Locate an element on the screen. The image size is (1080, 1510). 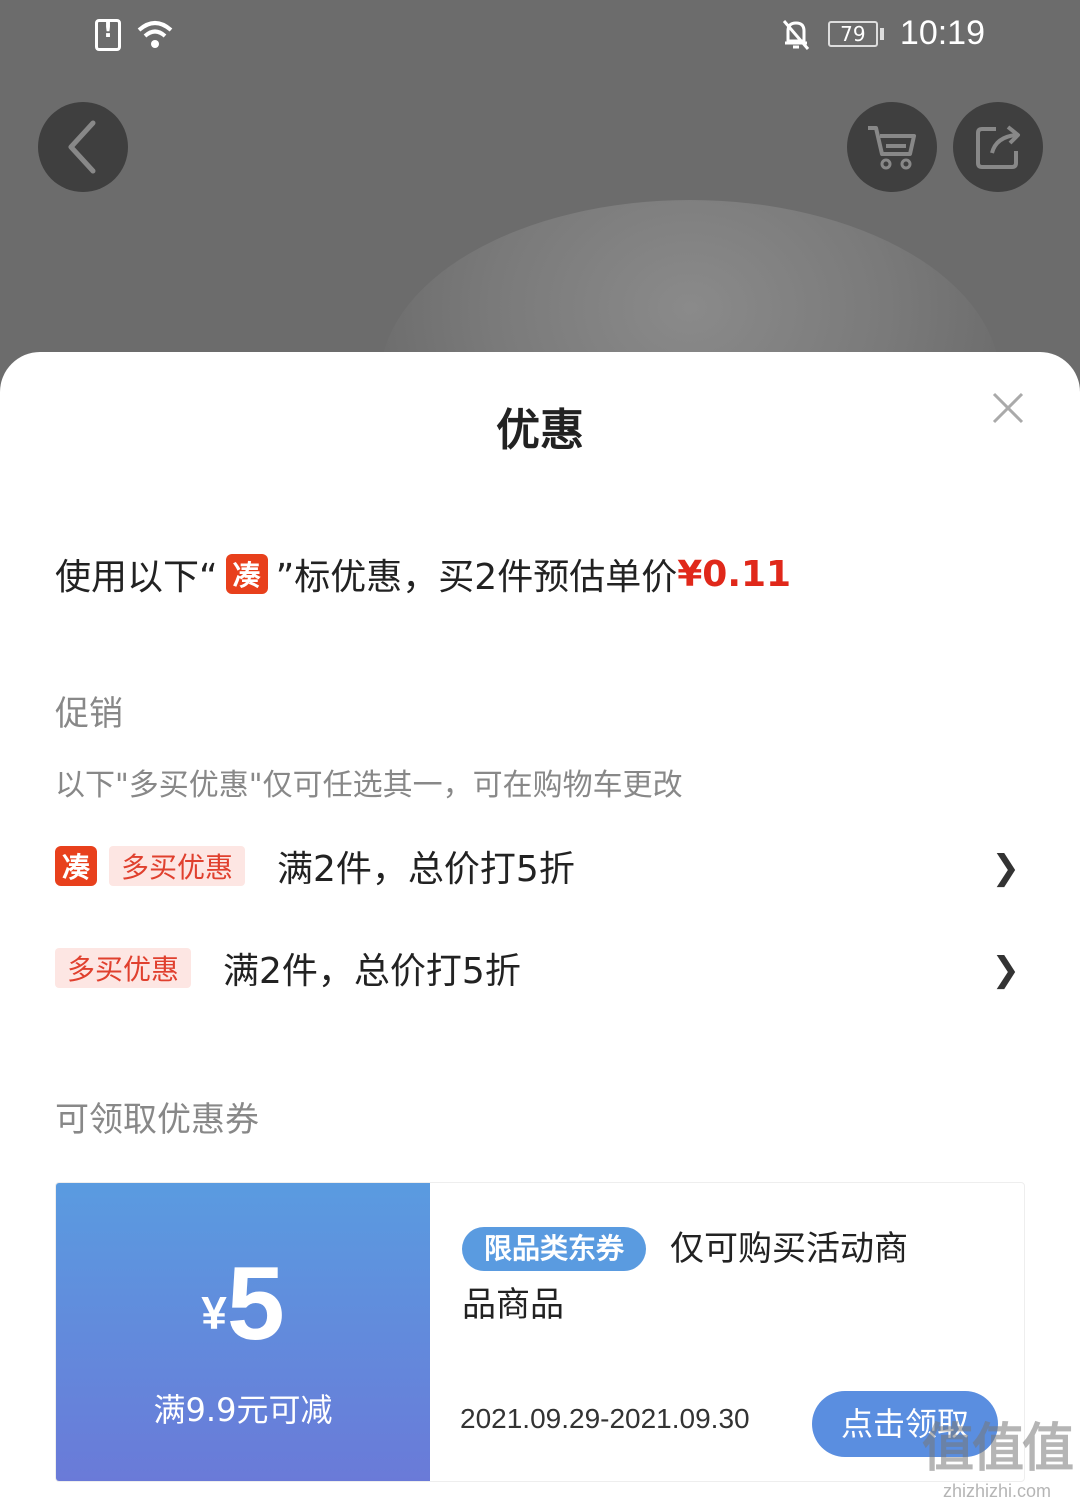
bell-muted-icon is located at coordinates (796, 34).